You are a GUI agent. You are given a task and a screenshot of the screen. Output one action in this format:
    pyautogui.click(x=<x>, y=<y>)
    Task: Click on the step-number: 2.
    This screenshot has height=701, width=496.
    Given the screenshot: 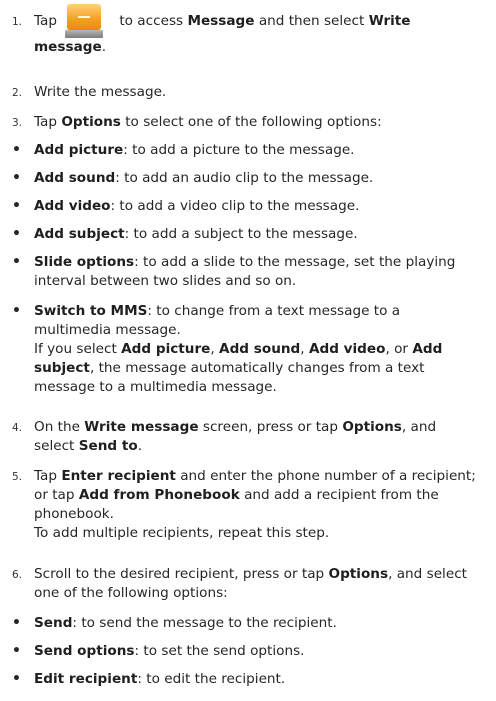 What is the action you would take?
    pyautogui.click(x=17, y=93)
    